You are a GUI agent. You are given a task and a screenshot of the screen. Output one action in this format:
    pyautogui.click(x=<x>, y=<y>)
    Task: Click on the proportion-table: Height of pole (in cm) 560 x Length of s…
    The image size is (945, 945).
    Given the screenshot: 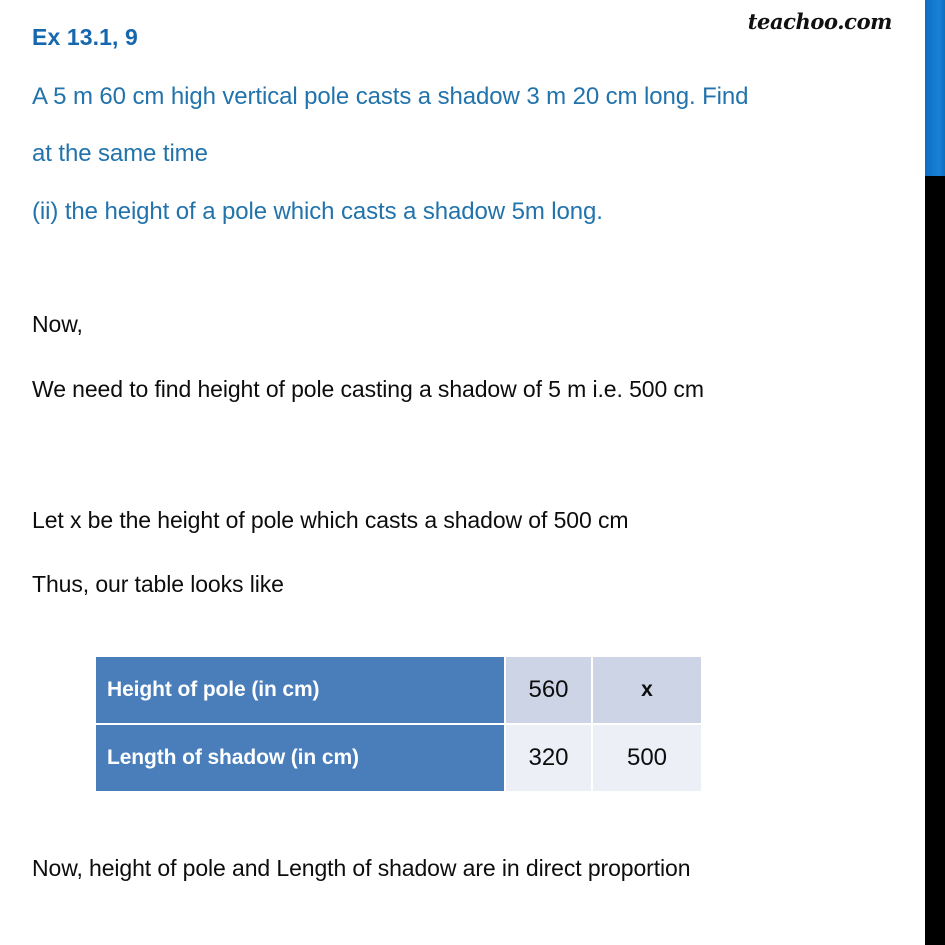 What is the action you would take?
    pyautogui.click(x=398, y=724)
    